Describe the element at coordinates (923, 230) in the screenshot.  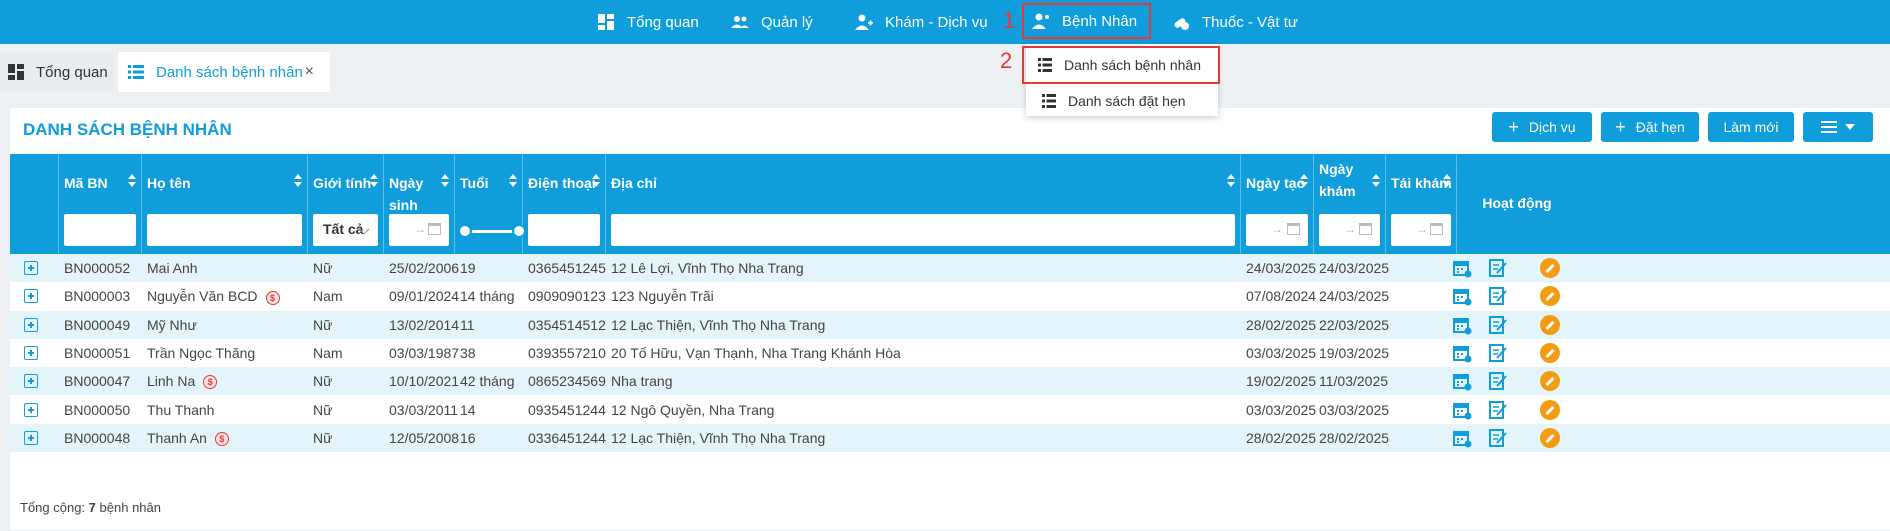
I see `address-filter-input` at that location.